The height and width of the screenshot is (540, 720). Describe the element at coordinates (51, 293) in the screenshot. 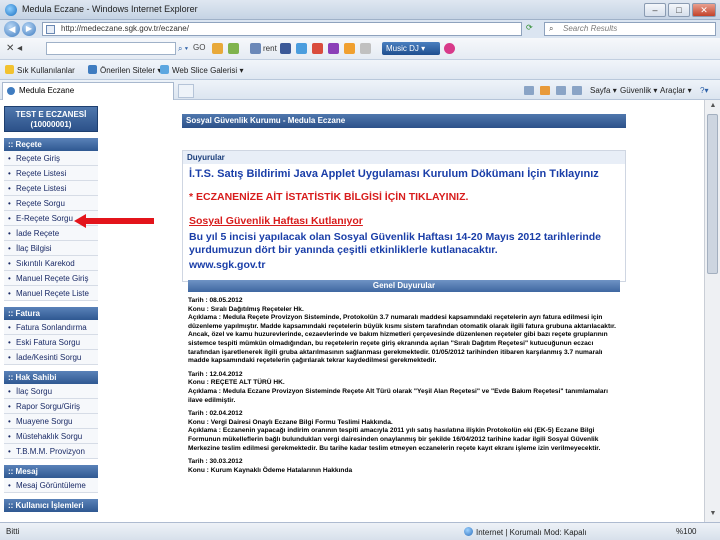

I see `nav-item: Manuel Reçete Liste` at that location.